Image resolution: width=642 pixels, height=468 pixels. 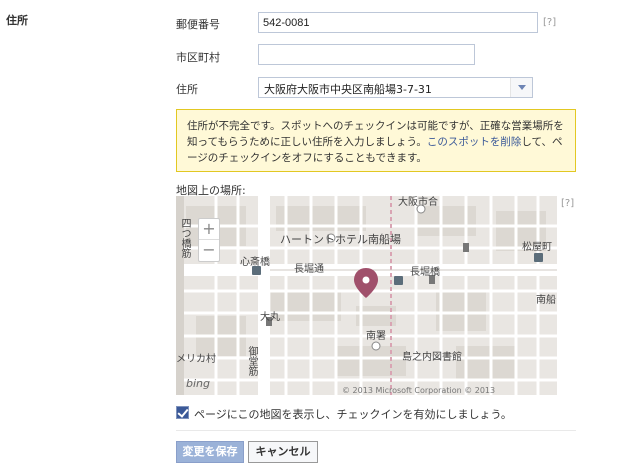 I want to click on address-label: 住所, so click(x=187, y=89).